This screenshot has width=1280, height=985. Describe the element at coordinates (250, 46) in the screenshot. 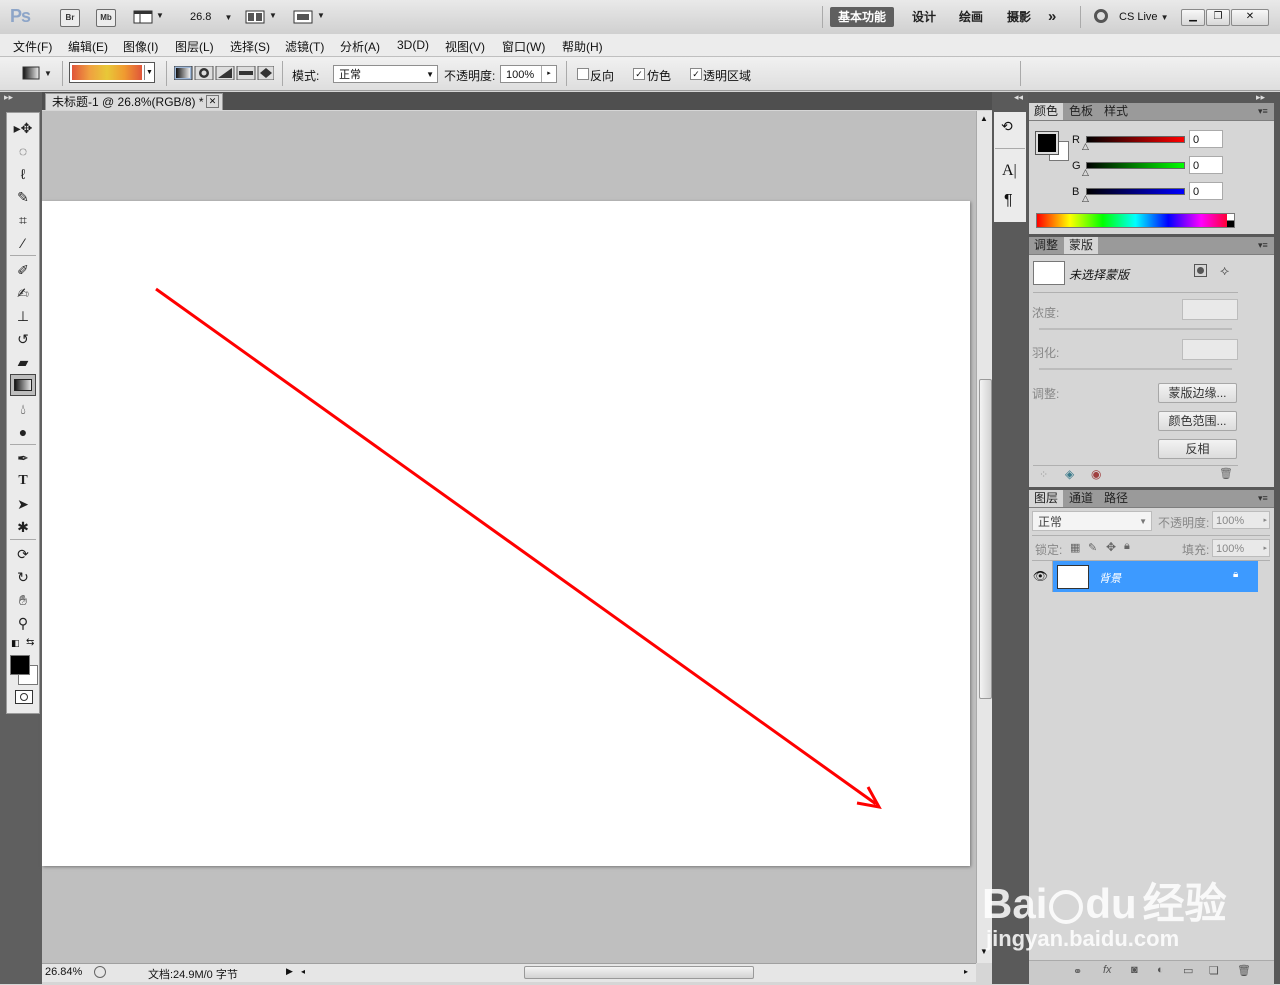

I see `menu-select: 选择(S)` at that location.